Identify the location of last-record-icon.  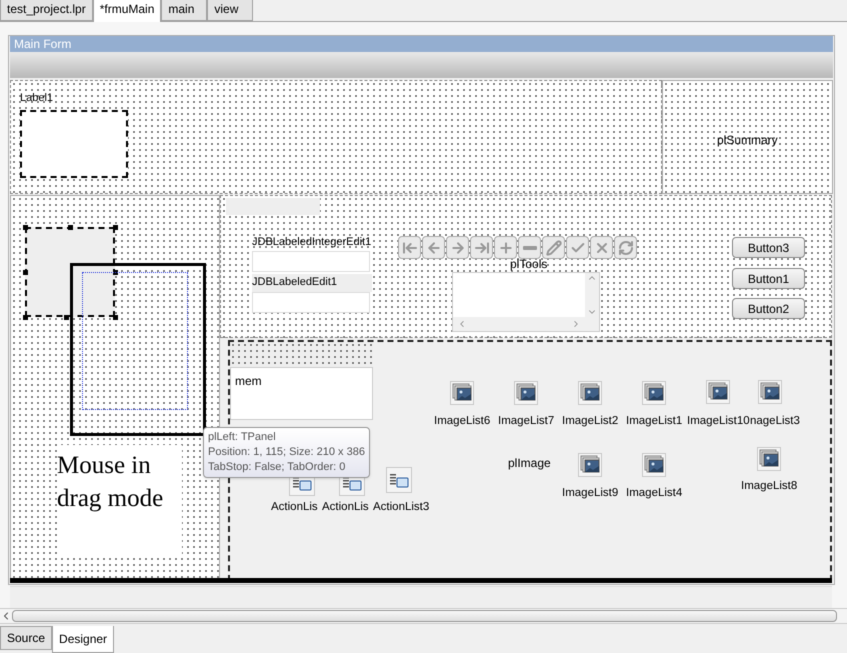
(482, 248).